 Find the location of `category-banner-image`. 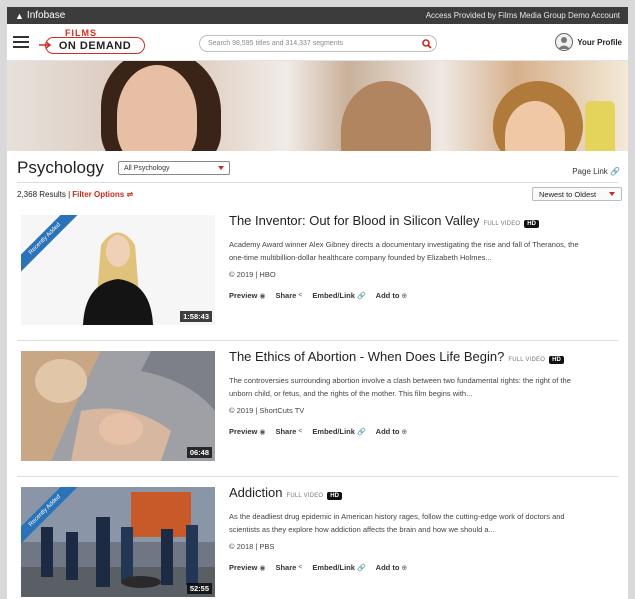

category-banner-image is located at coordinates (317, 106).